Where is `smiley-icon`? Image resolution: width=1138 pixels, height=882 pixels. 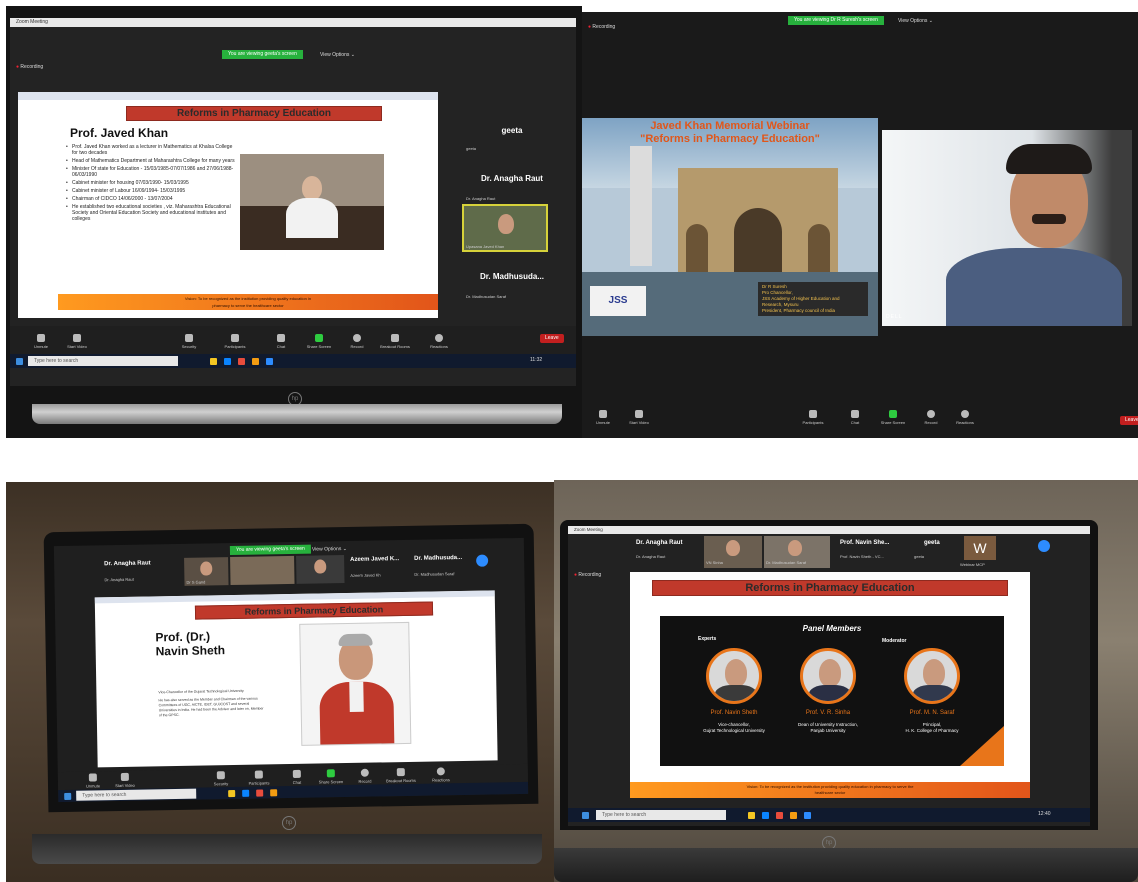 smiley-icon is located at coordinates (439, 338).